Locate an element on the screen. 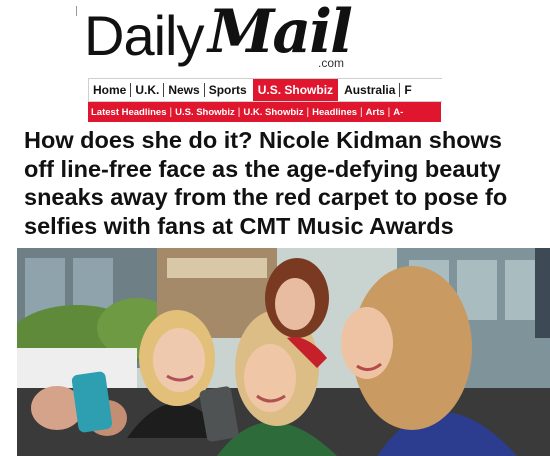 The height and width of the screenshot is (456, 550). nav-item-home: Home is located at coordinates (109, 90).